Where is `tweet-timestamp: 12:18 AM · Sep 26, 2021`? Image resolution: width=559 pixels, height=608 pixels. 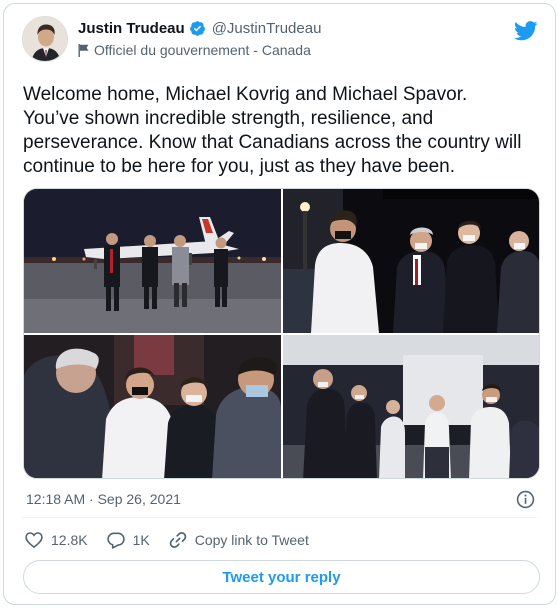 tweet-timestamp: 12:18 AM · Sep 26, 2021 is located at coordinates (103, 499).